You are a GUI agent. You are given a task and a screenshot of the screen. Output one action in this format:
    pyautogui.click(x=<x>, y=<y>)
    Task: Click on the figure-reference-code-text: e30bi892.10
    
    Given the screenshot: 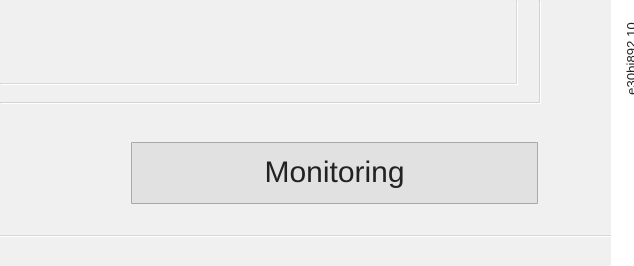 What is the action you would take?
    pyautogui.click(x=628, y=58)
    